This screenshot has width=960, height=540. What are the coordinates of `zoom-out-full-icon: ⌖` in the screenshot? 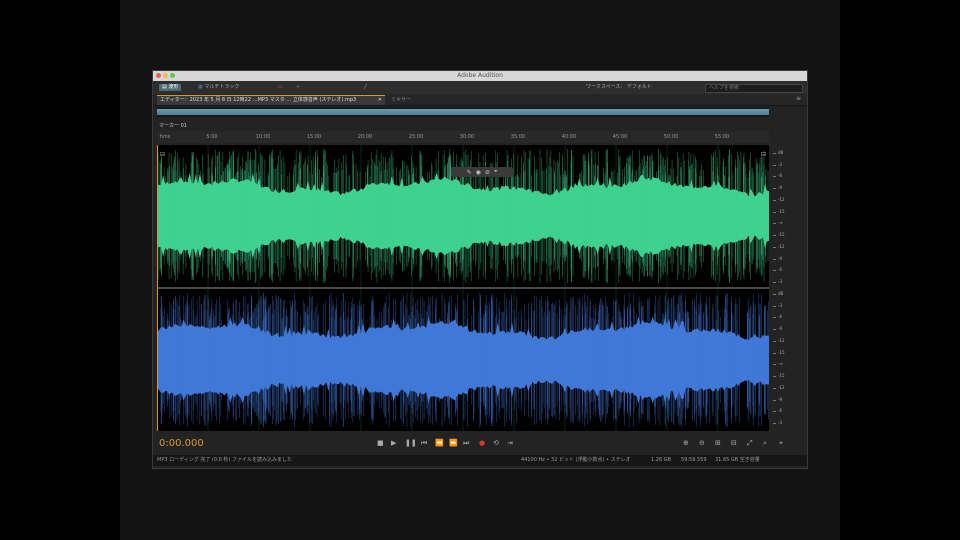 It's located at (781, 443).